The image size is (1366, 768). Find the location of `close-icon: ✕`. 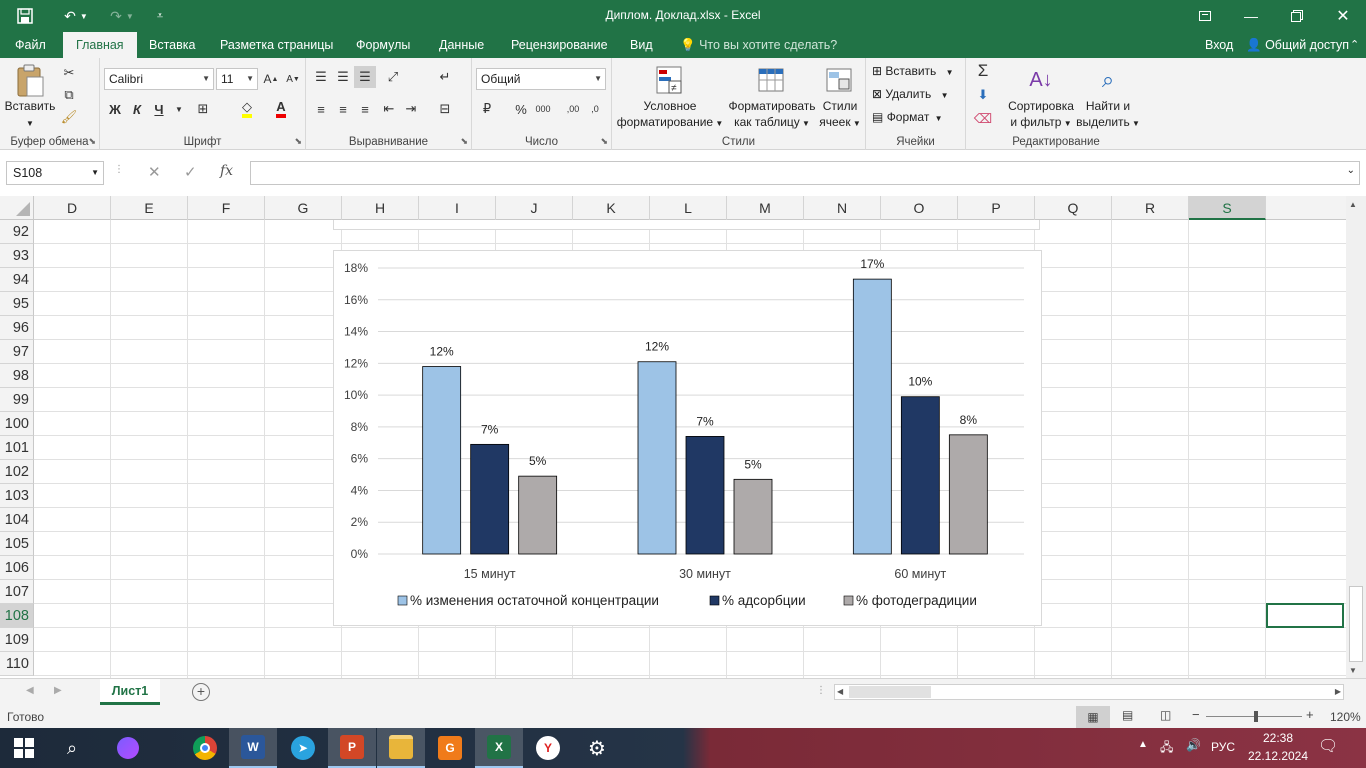

close-icon: ✕ is located at coordinates (1343, 16).